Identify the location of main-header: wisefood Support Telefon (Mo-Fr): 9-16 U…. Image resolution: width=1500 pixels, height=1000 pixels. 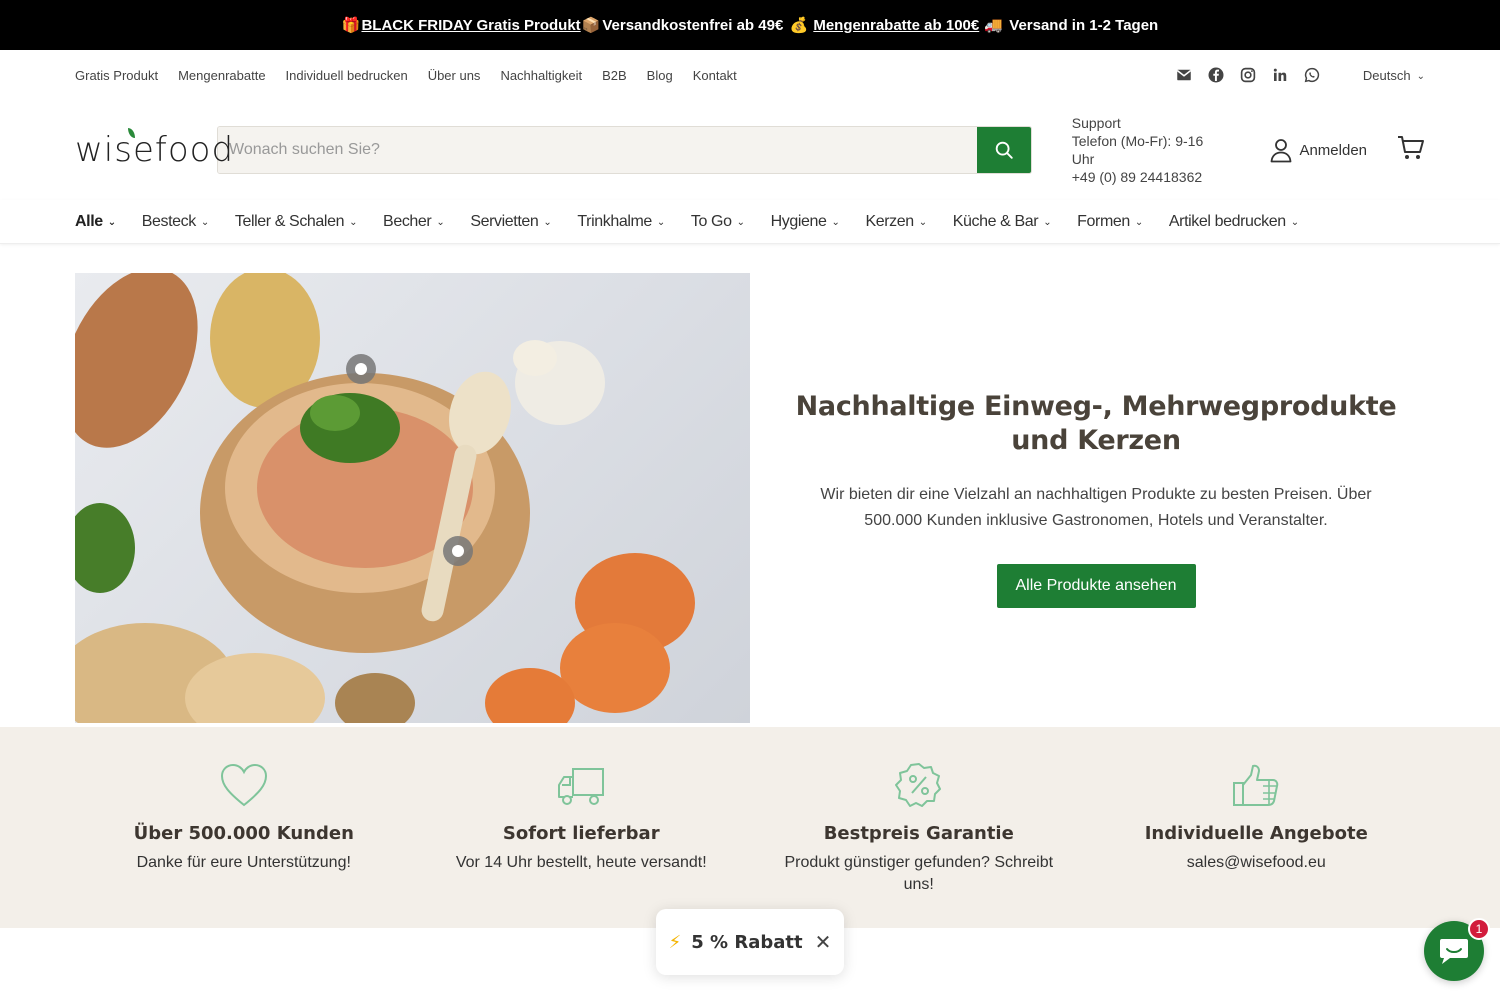
(750, 150).